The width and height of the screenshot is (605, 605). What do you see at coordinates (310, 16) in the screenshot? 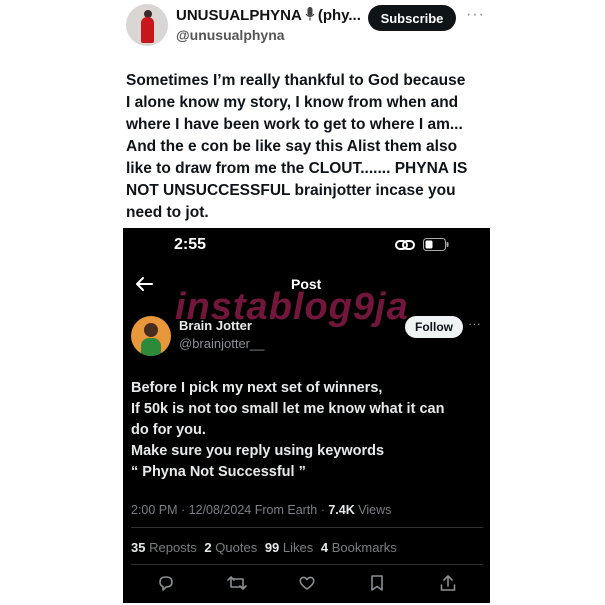
I see `microphone-icon` at bounding box center [310, 16].